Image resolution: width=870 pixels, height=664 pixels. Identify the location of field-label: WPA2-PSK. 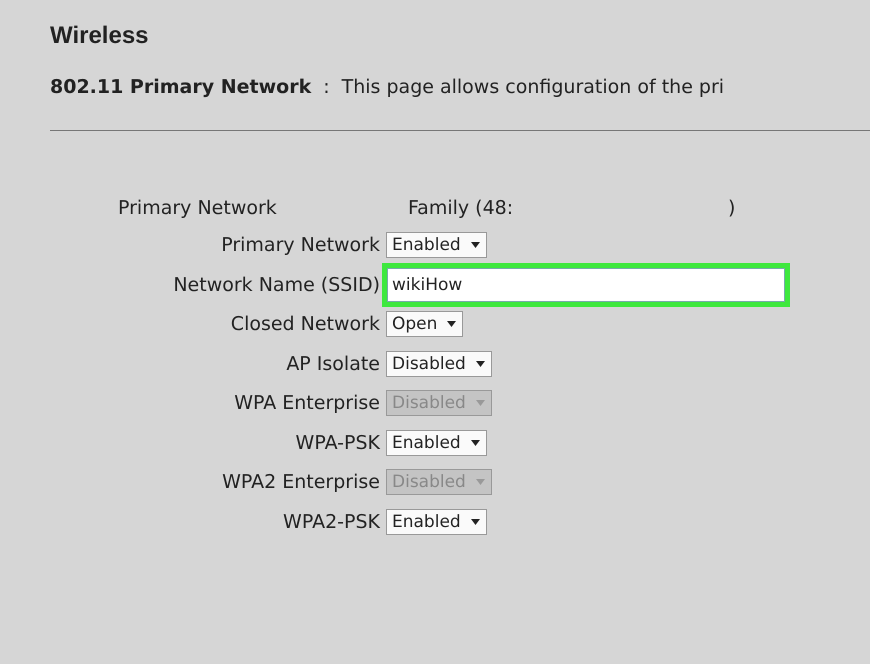
(331, 521).